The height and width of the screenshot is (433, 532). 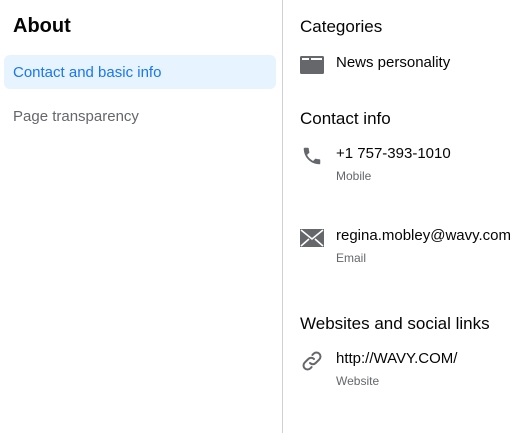 What do you see at coordinates (358, 381) in the screenshot?
I see `website-type-label: Website` at bounding box center [358, 381].